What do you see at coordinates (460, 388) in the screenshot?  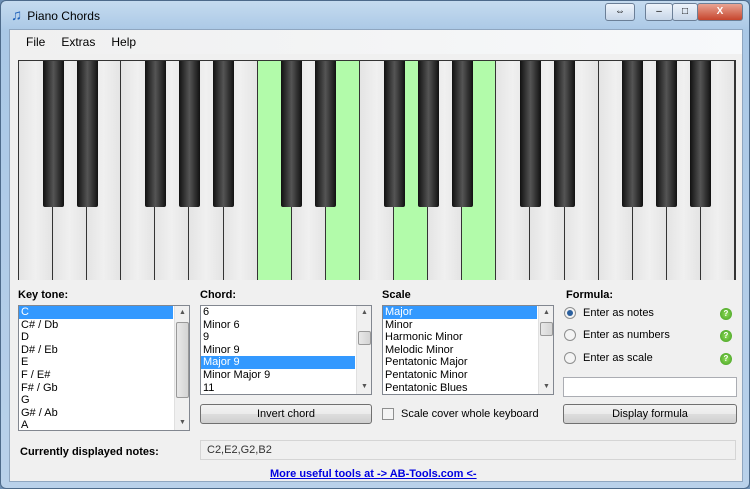 I see `list-item: Pentatonic Blues` at bounding box center [460, 388].